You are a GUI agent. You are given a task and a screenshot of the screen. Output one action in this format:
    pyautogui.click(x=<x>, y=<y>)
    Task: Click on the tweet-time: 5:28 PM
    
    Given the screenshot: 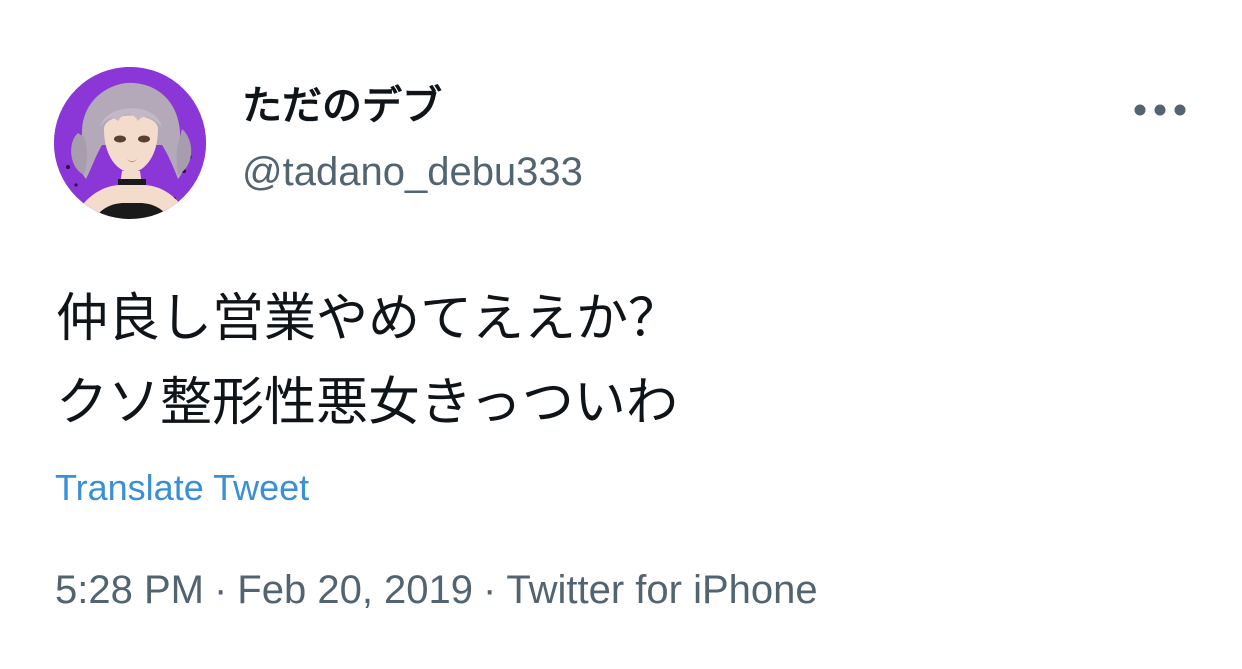 What is the action you would take?
    pyautogui.click(x=129, y=590)
    